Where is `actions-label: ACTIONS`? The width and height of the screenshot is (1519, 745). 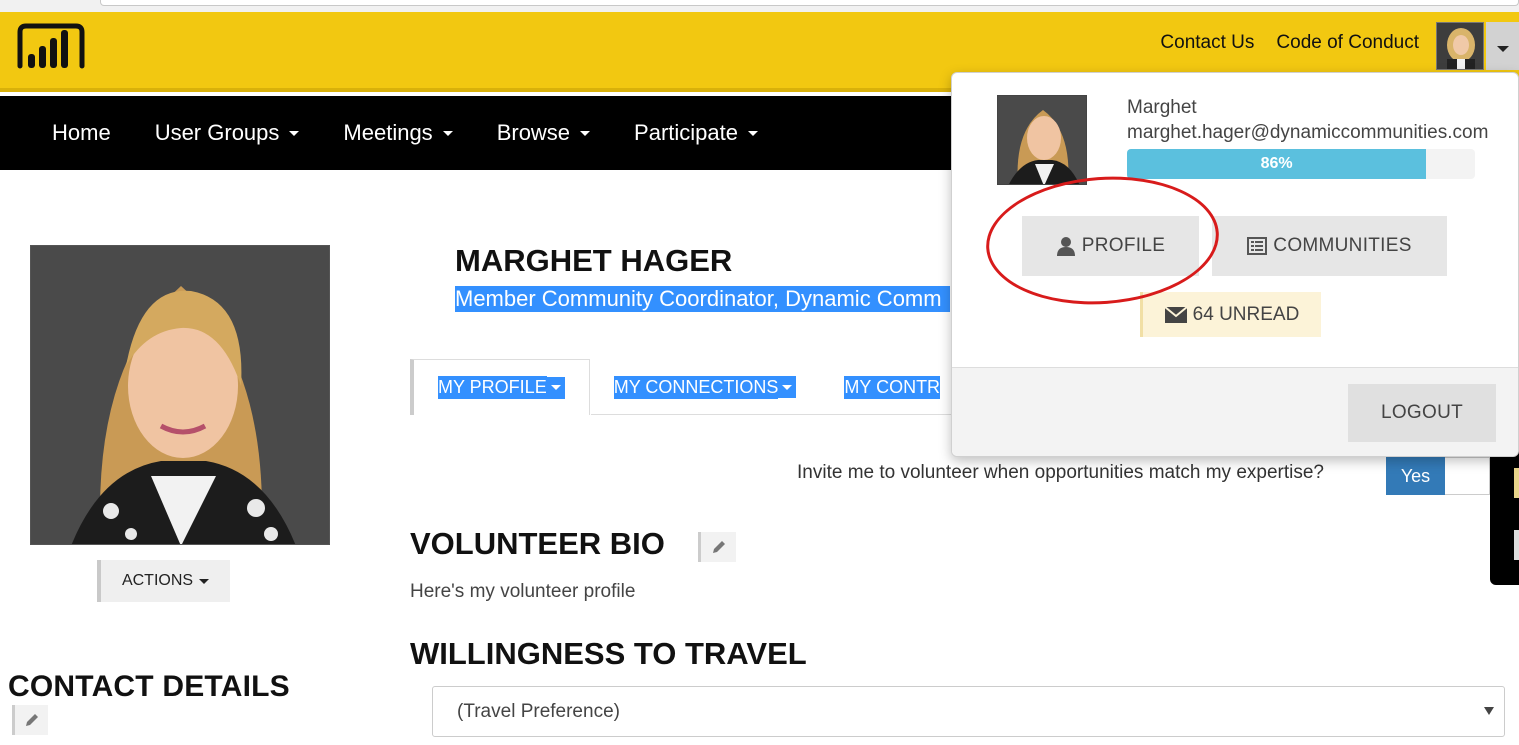 actions-label: ACTIONS is located at coordinates (157, 580).